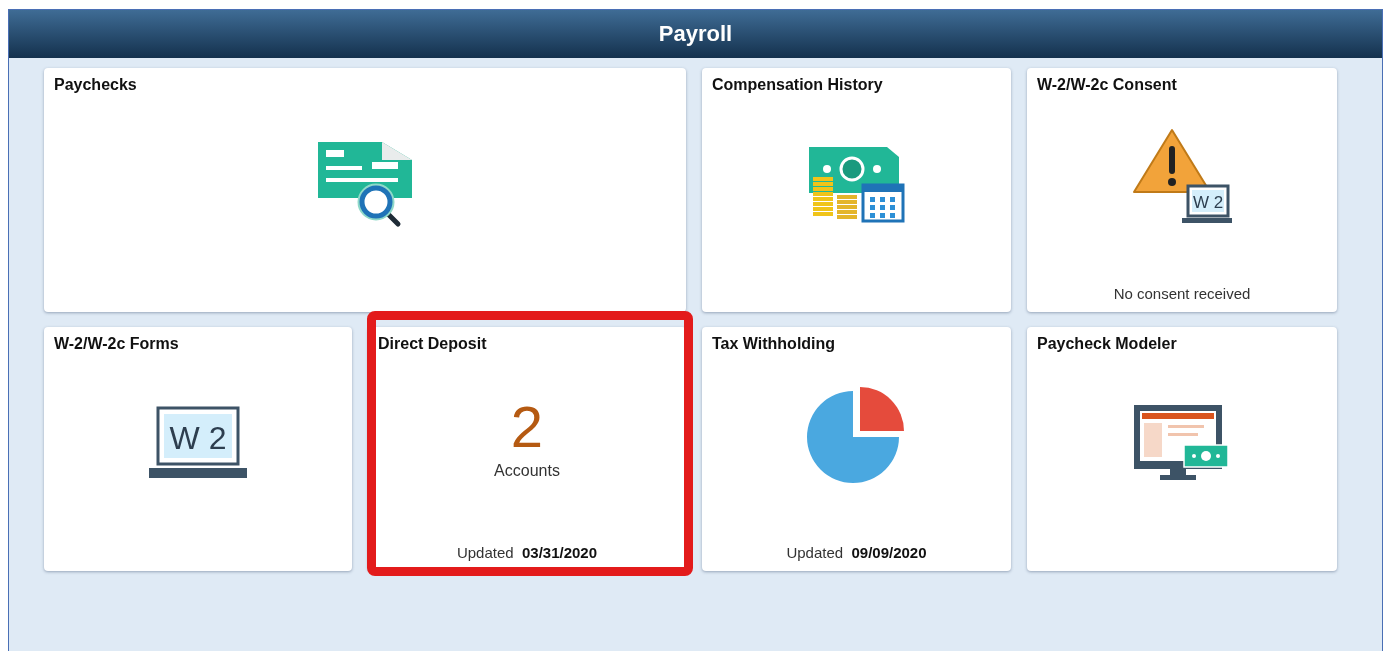 The width and height of the screenshot is (1390, 651). What do you see at coordinates (1182, 293) in the screenshot?
I see `status-text: No consent received` at bounding box center [1182, 293].